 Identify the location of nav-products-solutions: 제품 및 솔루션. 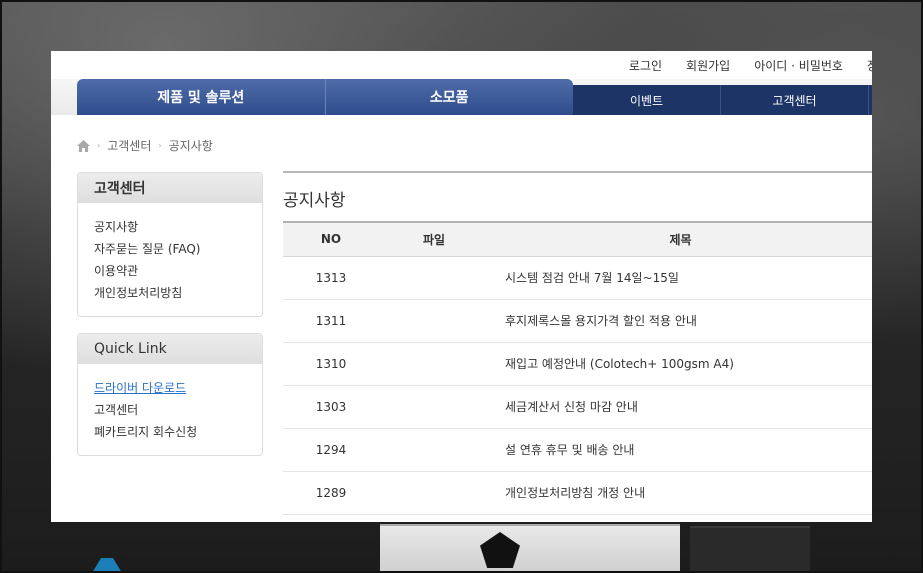
(201, 97).